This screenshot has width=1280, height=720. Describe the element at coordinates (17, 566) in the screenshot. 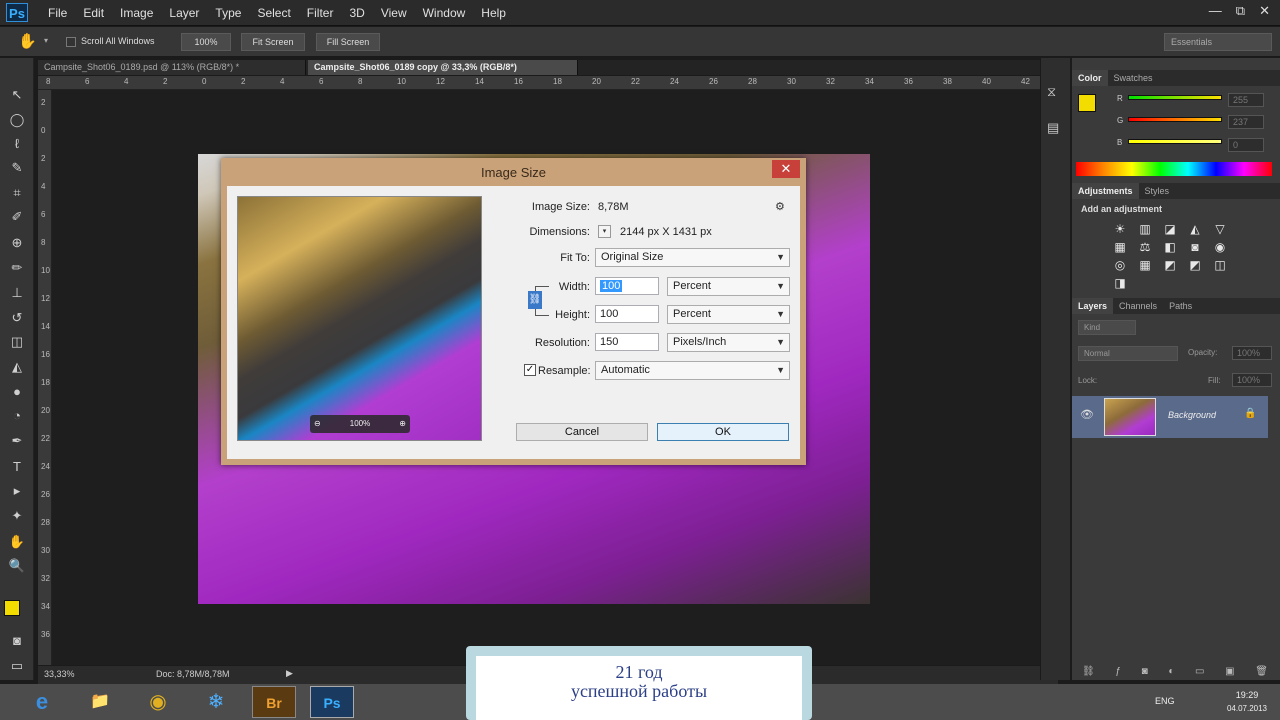

I see `zoom-tool-icon: 🔍` at that location.